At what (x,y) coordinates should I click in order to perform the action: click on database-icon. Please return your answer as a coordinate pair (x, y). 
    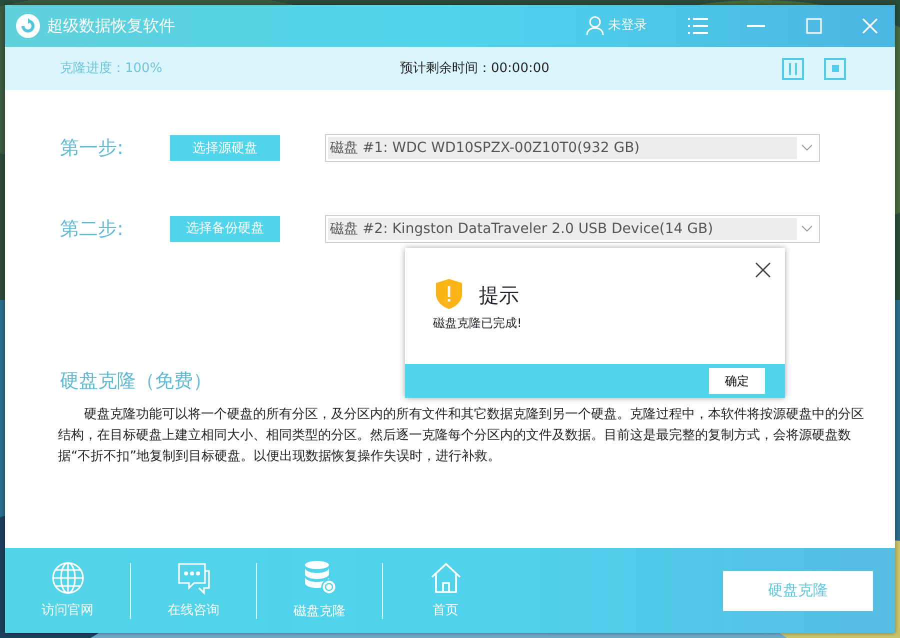
    Looking at the image, I should click on (319, 578).